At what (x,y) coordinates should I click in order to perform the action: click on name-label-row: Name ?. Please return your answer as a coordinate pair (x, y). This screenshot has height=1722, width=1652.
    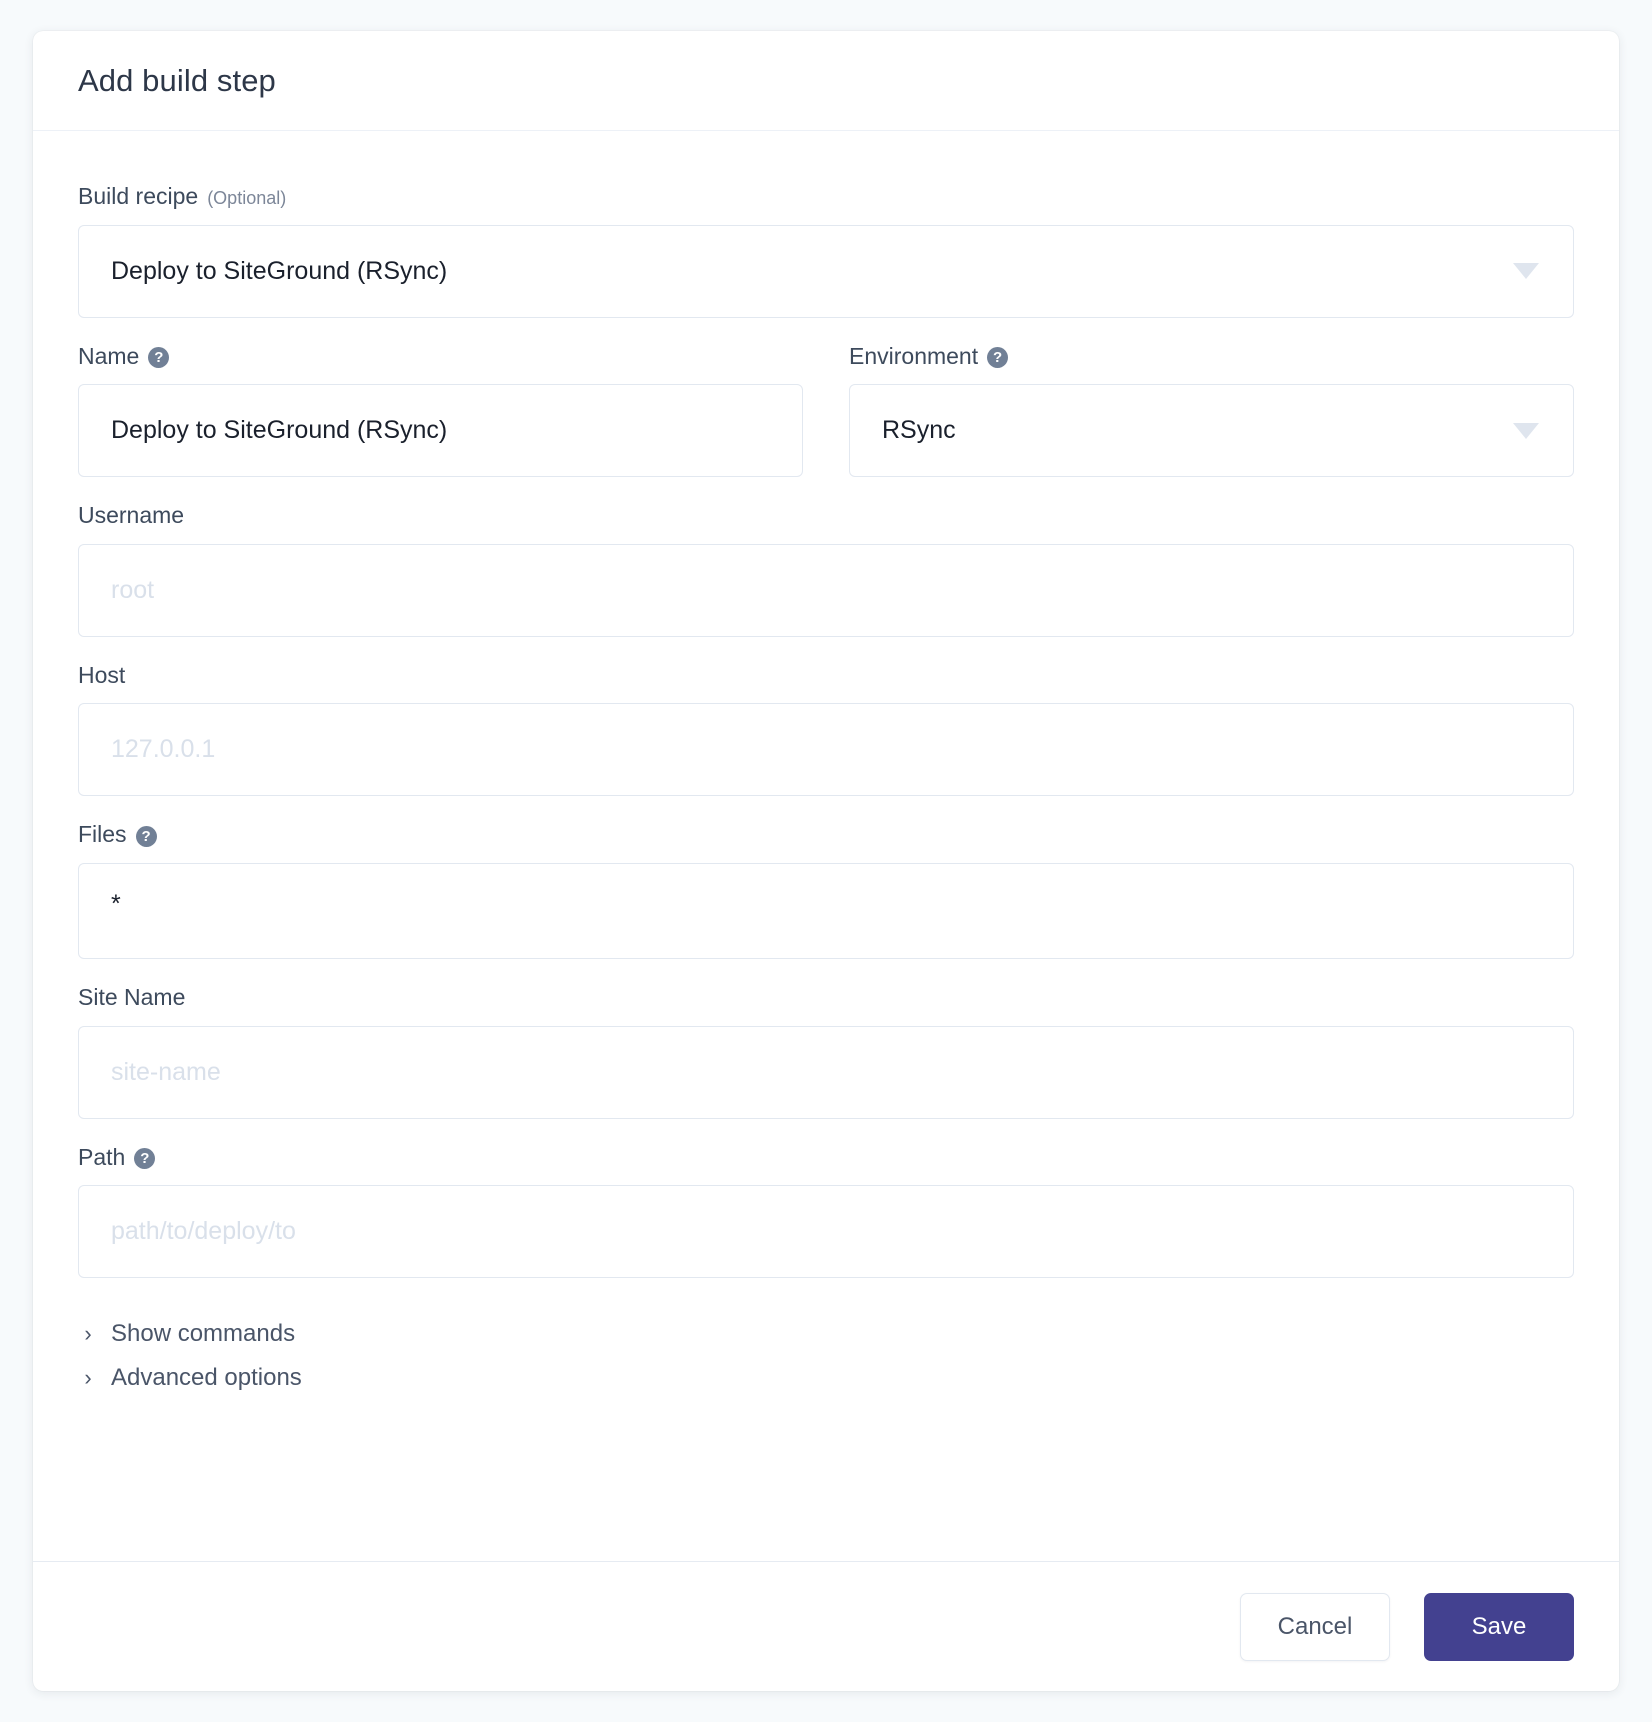
    Looking at the image, I should click on (440, 357).